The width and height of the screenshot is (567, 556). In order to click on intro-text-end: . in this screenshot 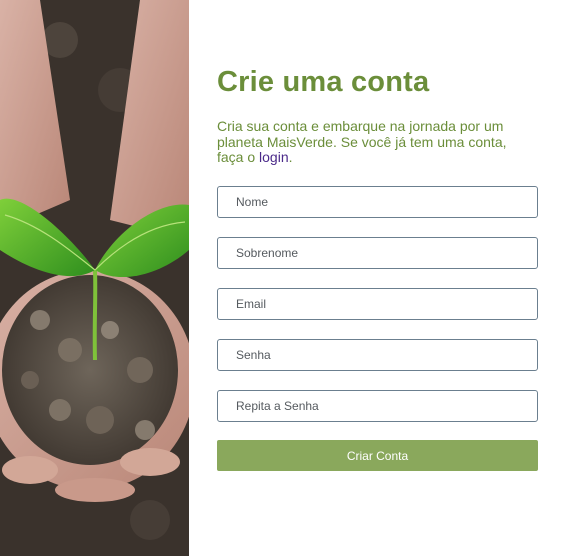, I will do `click(290, 157)`.